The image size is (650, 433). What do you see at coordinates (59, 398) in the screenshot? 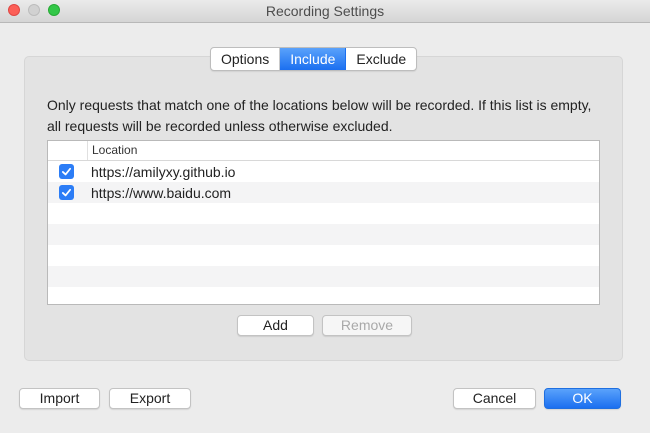
I see `import-button: Import` at bounding box center [59, 398].